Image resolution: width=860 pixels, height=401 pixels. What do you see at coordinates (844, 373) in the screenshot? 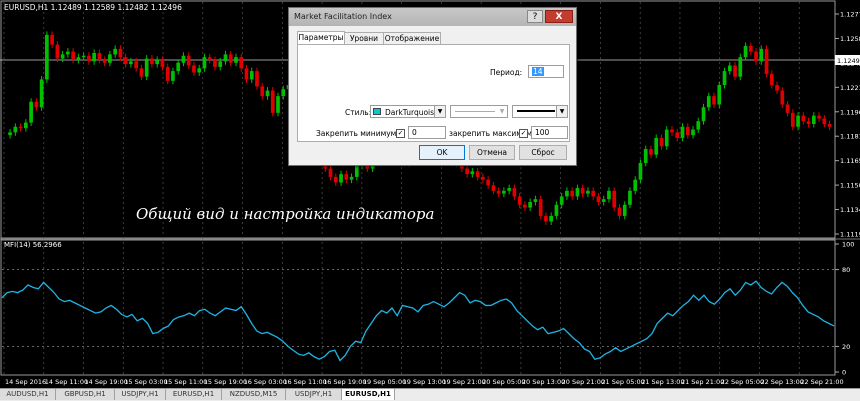
I see `indicator-scale-label: 0` at bounding box center [844, 373].